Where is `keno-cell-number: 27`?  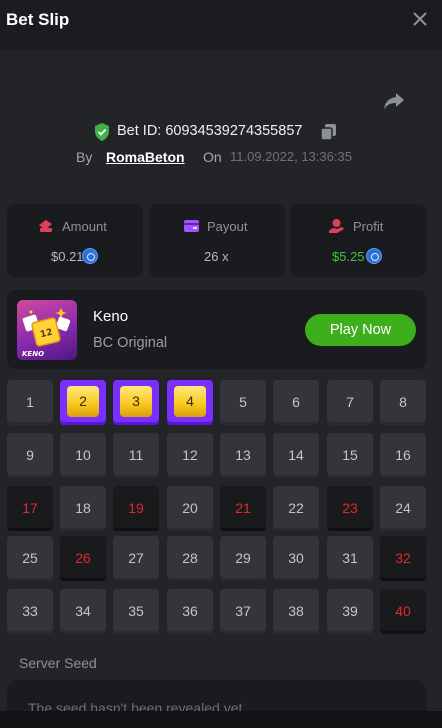 keno-cell-number: 27 is located at coordinates (136, 558).